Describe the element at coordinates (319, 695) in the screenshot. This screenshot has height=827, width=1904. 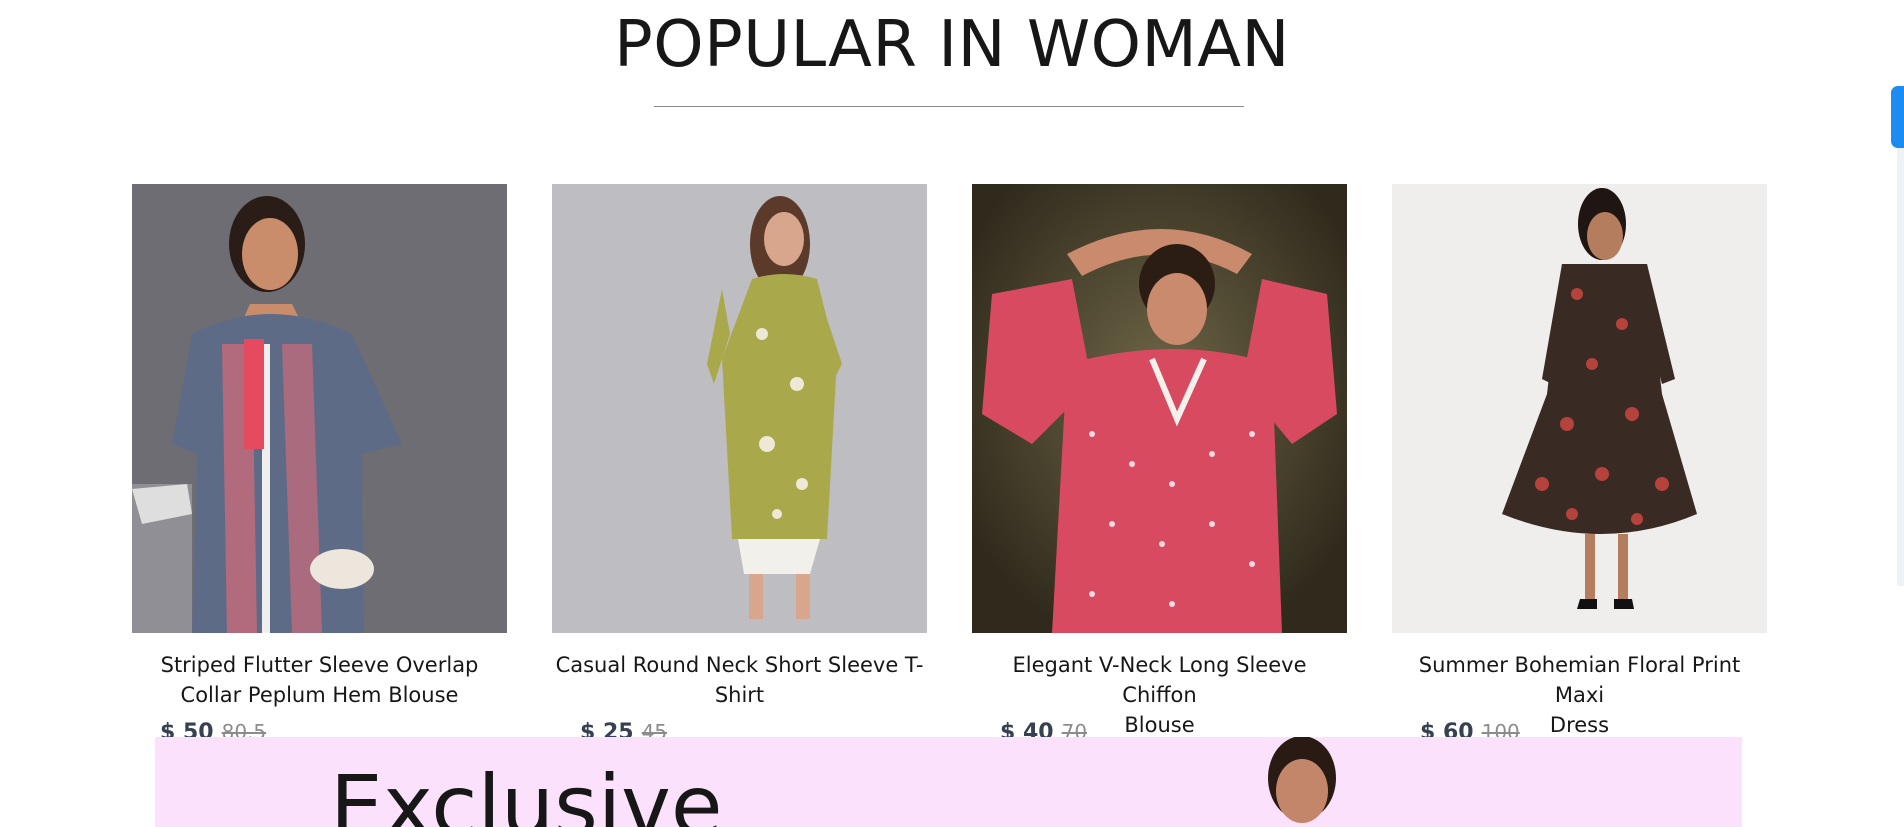
I see `product-name-line: Collar Peplum Hem Blouse` at that location.